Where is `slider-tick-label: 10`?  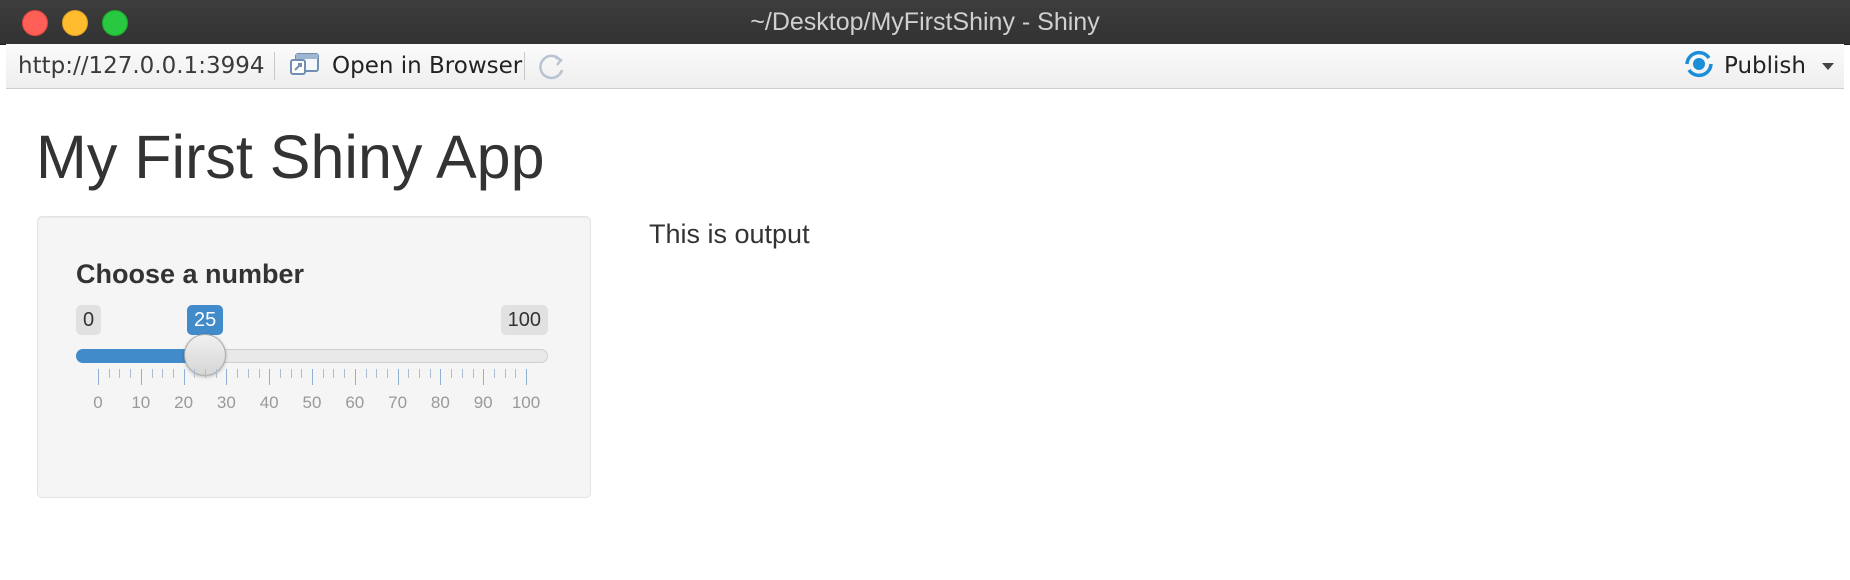 slider-tick-label: 10 is located at coordinates (141, 402).